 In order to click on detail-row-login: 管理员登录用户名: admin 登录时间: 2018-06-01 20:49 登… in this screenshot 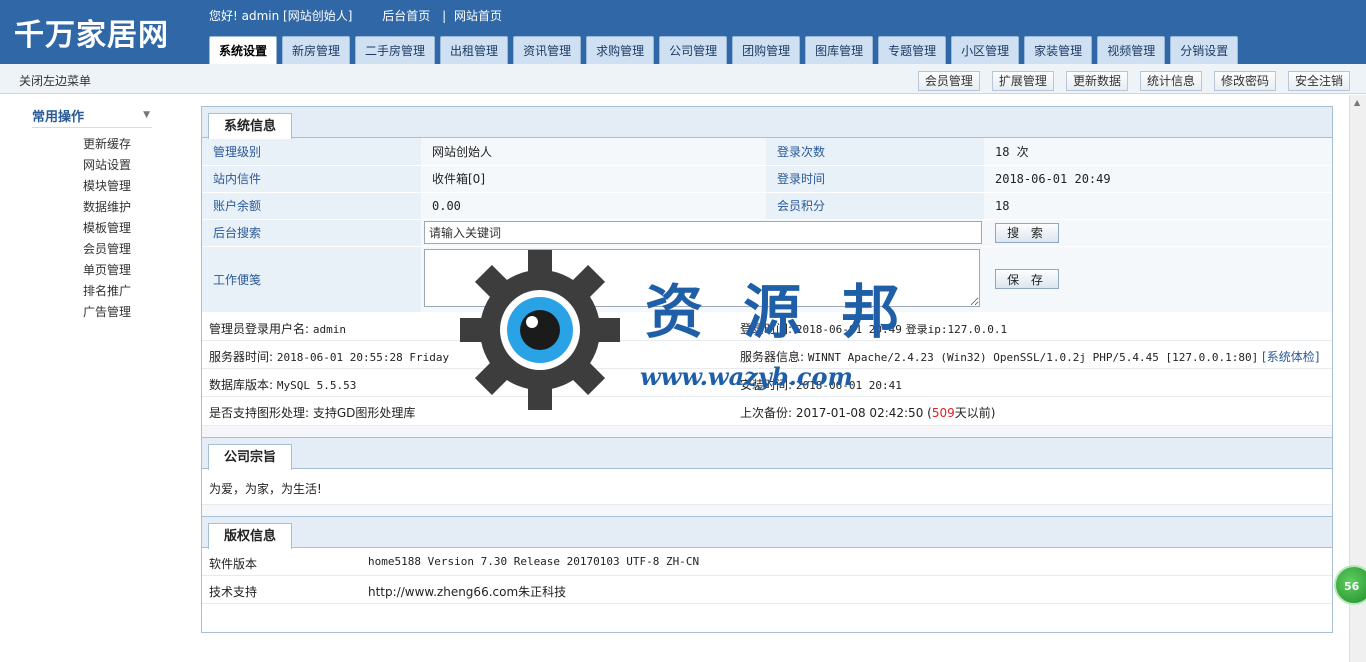, I will do `click(767, 327)`.